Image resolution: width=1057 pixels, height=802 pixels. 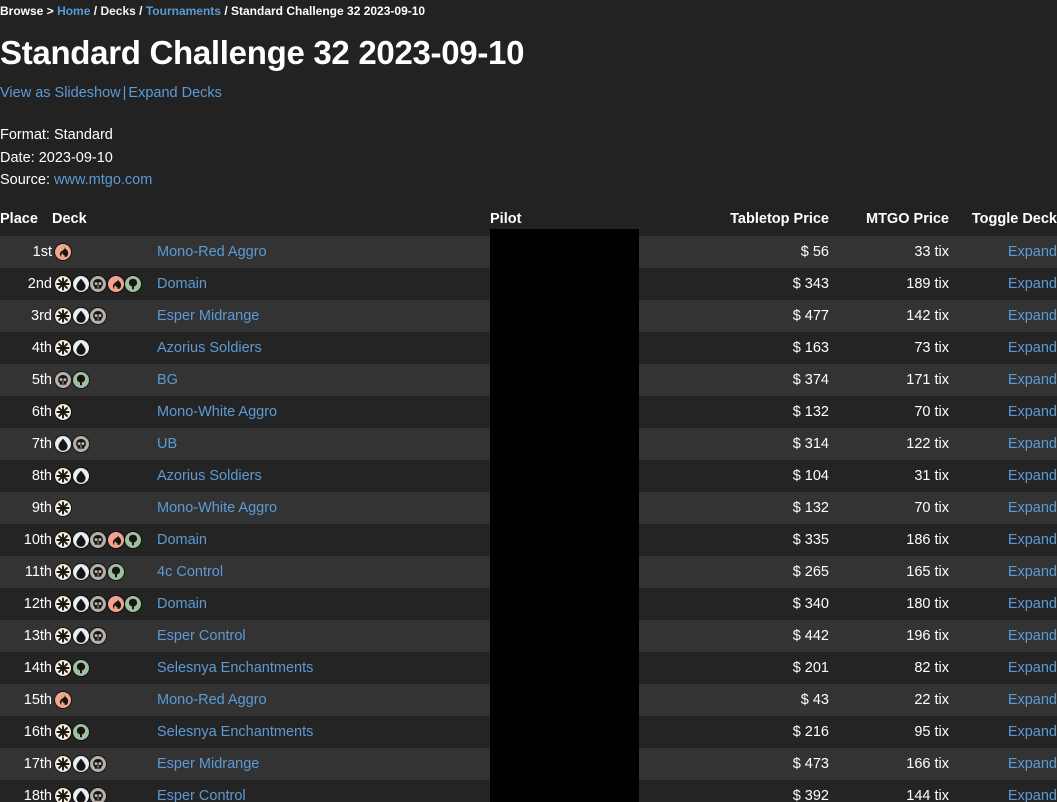 I want to click on deck-name-link: UB, so click(x=167, y=444).